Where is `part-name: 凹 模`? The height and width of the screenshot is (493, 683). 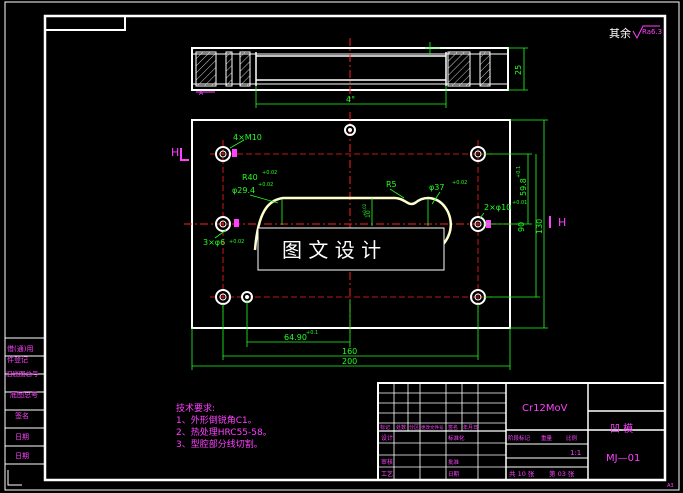
part-name: 凹 模 is located at coordinates (621, 429).